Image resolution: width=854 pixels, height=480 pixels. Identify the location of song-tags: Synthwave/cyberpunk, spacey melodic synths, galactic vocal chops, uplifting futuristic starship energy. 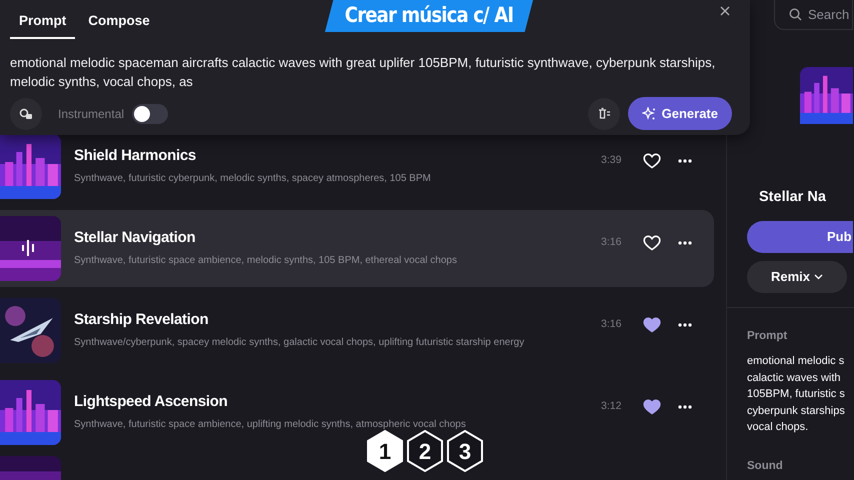
(337, 342).